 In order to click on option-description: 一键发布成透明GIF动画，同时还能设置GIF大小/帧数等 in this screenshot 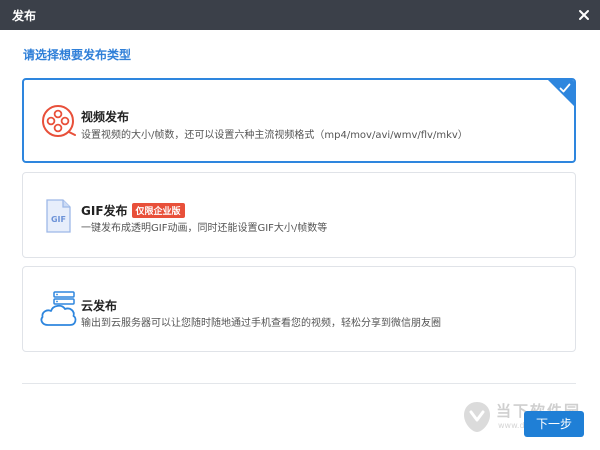, I will do `click(204, 228)`.